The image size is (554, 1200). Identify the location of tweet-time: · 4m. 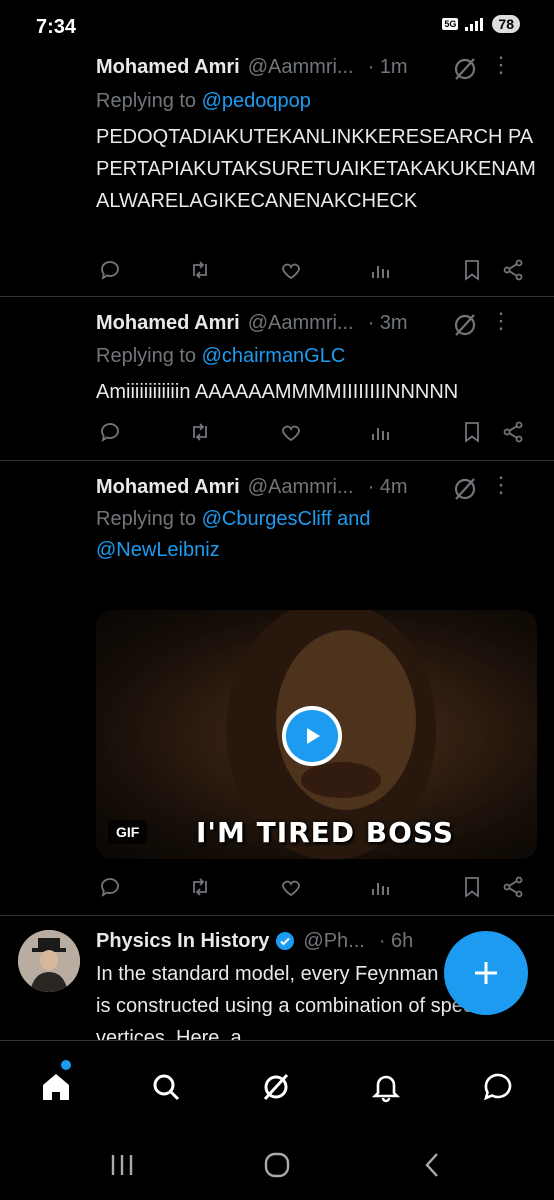
(387, 486).